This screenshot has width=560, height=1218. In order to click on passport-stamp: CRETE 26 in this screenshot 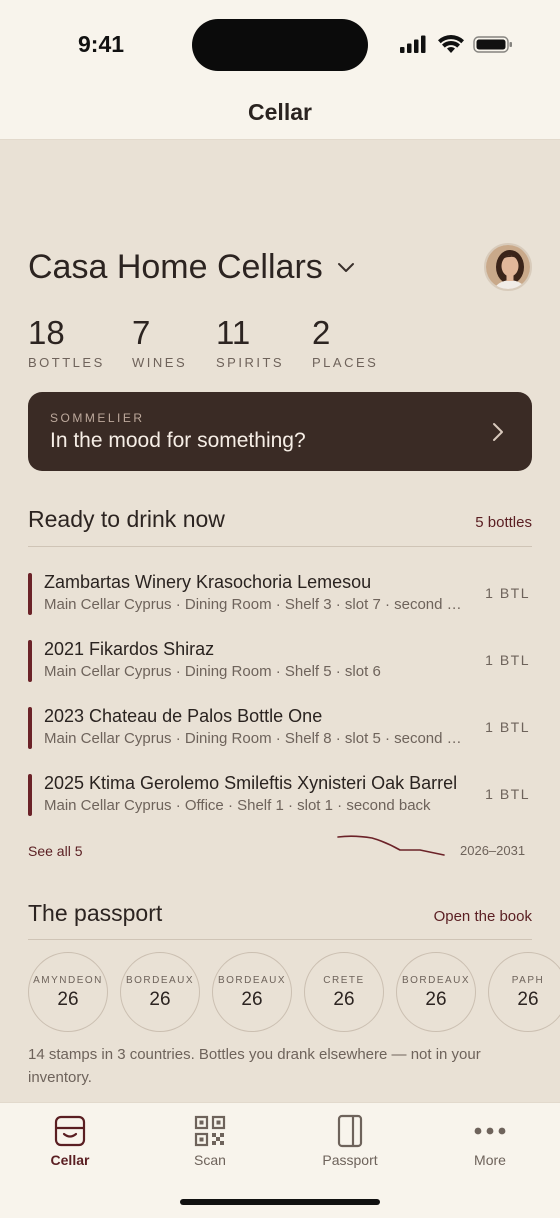, I will do `click(344, 992)`.